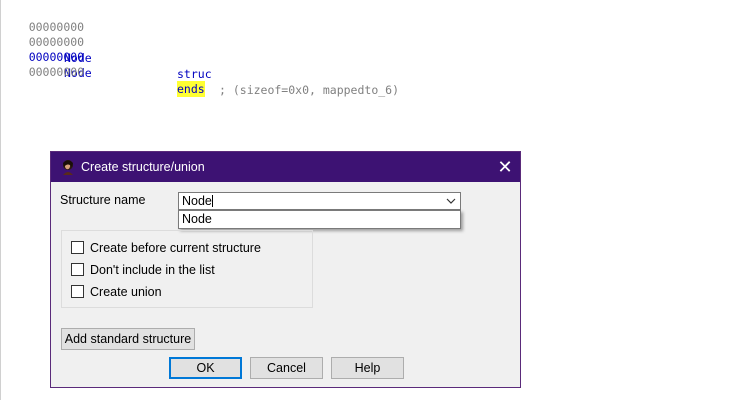 The image size is (744, 400). I want to click on chevron-down-icon, so click(451, 201).